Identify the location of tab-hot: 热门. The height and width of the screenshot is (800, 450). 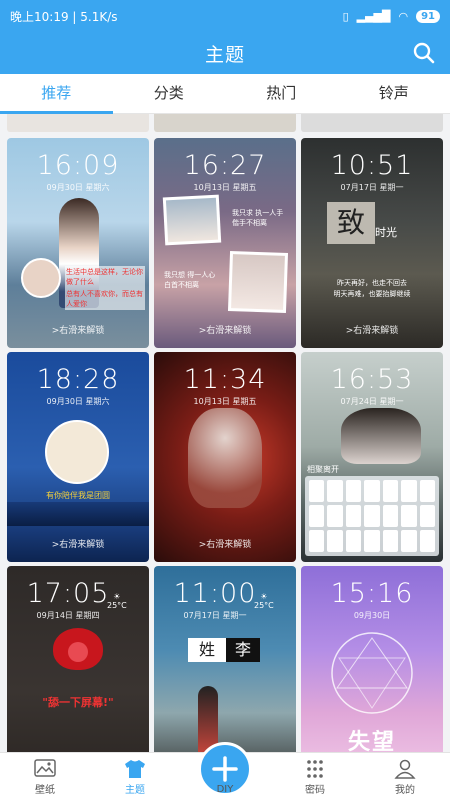
(281, 93).